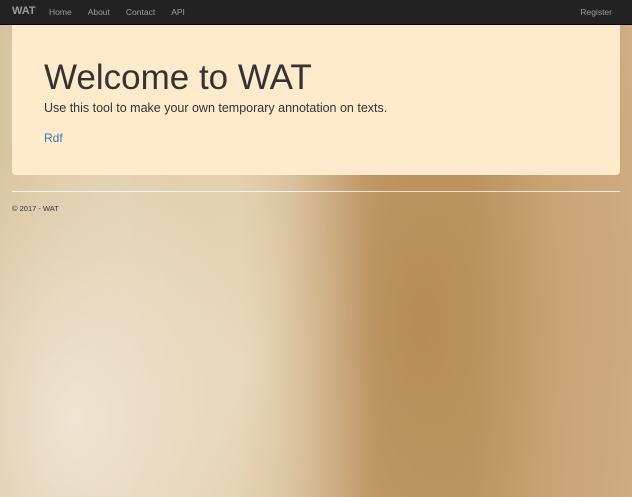 Image resolution: width=632 pixels, height=497 pixels. I want to click on page-title: Welcome to WAT, so click(178, 77).